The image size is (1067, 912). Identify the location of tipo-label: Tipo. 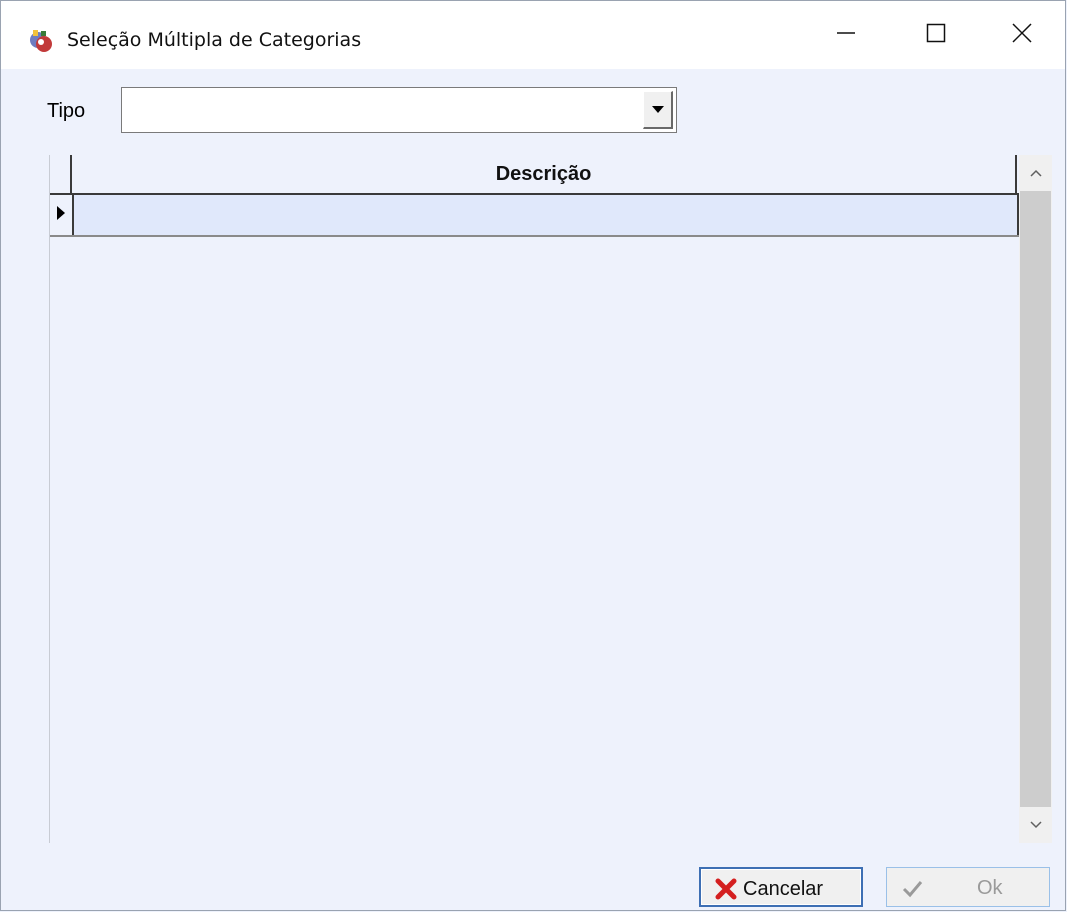
(66, 111).